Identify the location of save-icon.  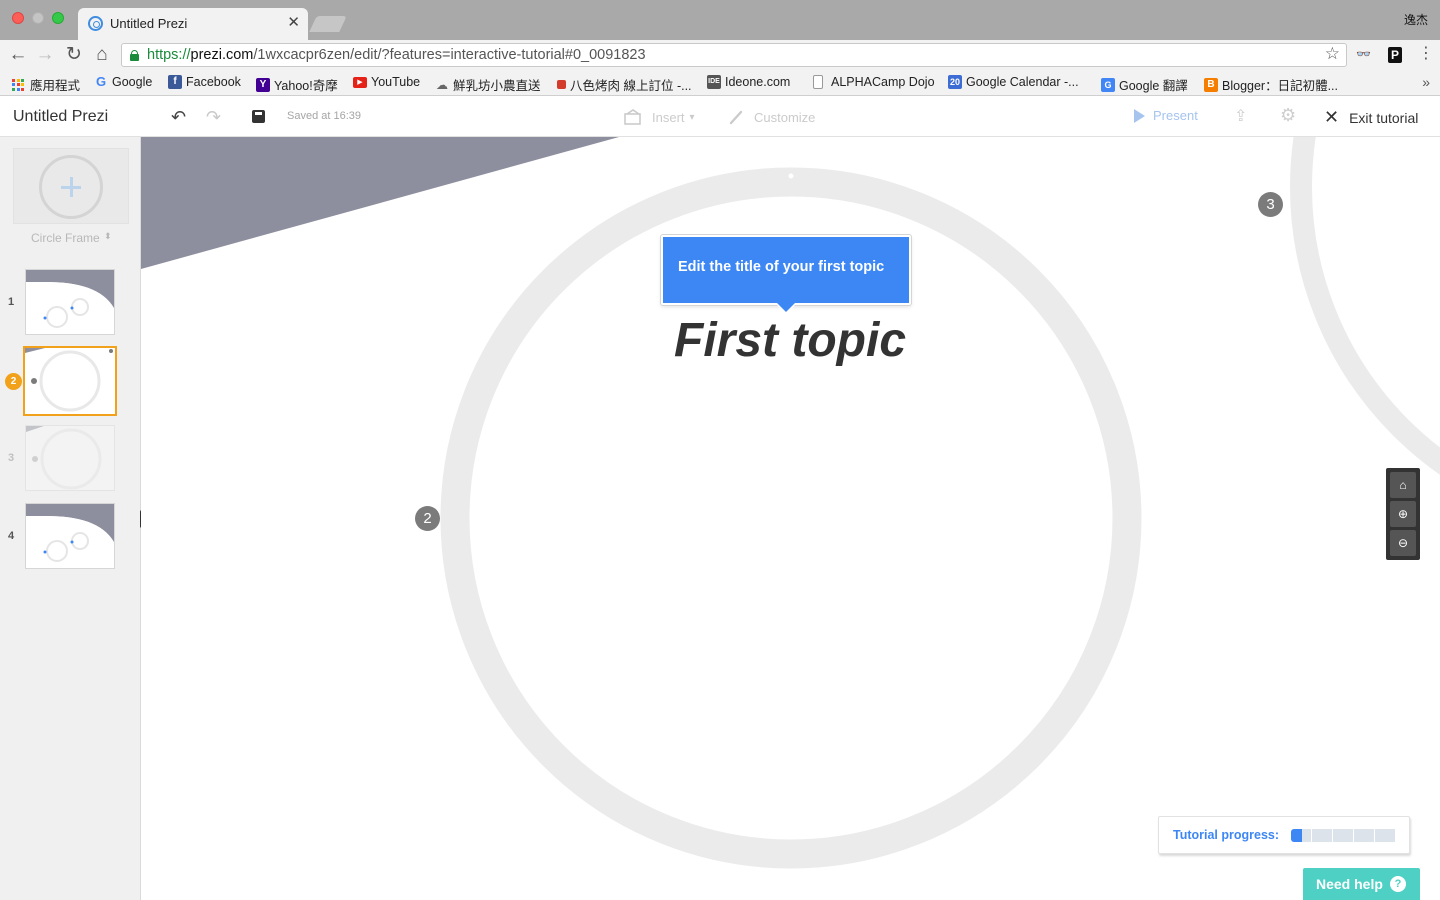
(258, 116).